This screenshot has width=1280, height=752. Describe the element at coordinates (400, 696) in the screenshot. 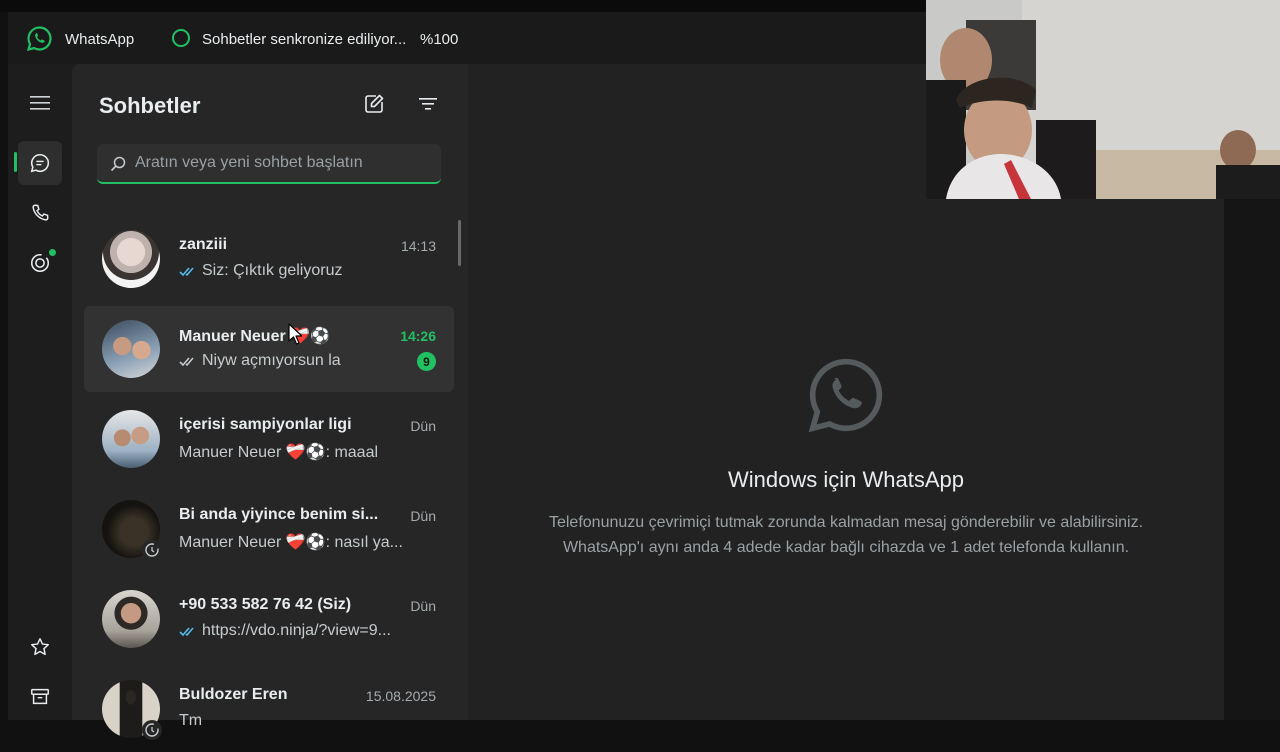

I see `chat-time: 15.08.2025` at that location.